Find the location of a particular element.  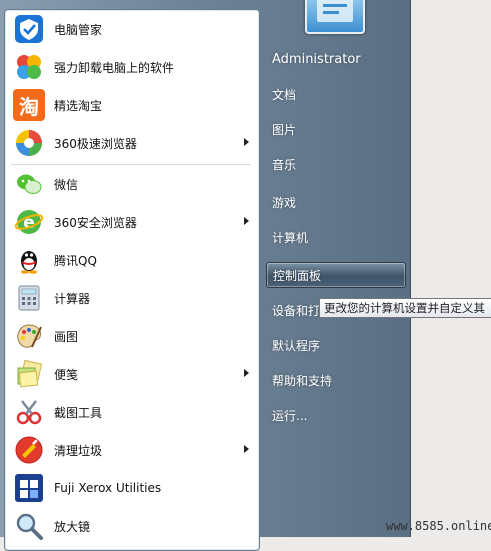

program-label: 腾讯QQ is located at coordinates (75, 260).